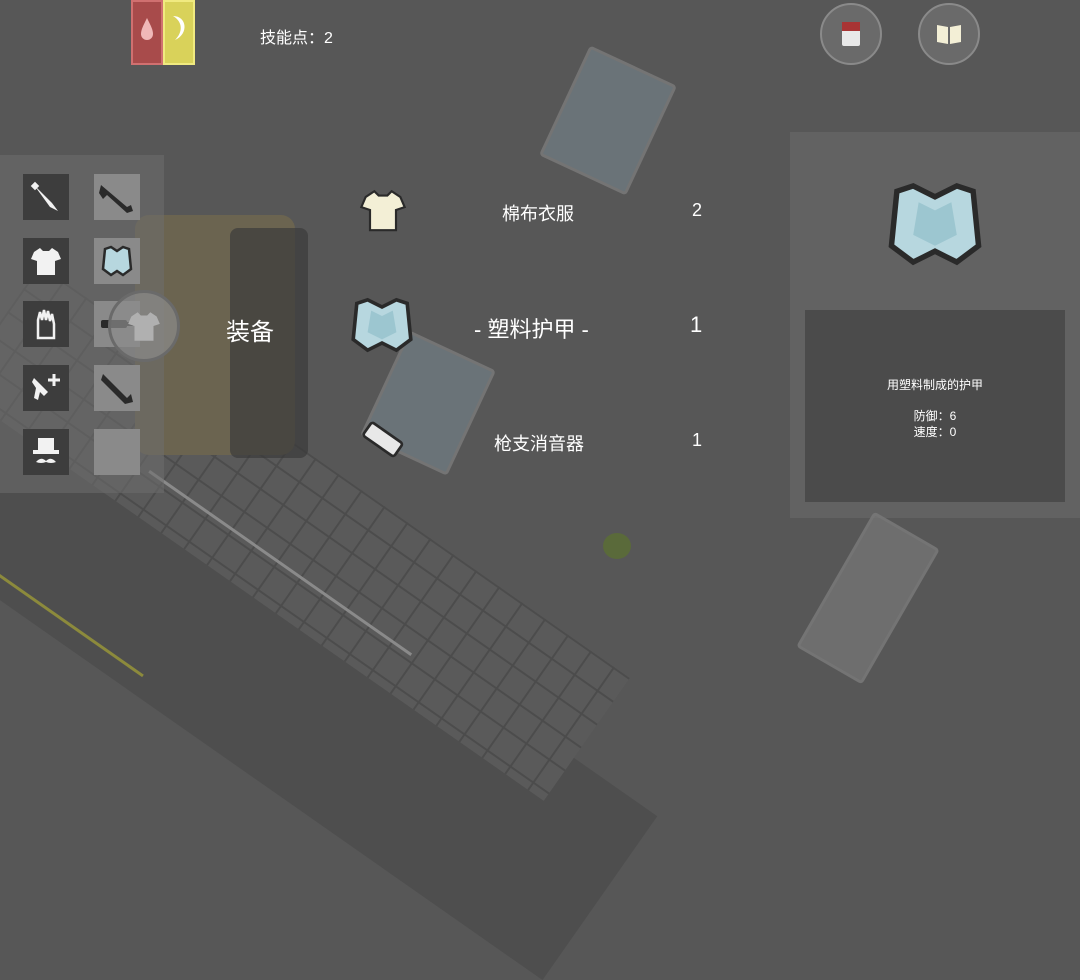 The width and height of the screenshot is (1080, 980). I want to click on item-description-box: 用塑料制成的护甲 防御：6 速度：0, so click(935, 406).